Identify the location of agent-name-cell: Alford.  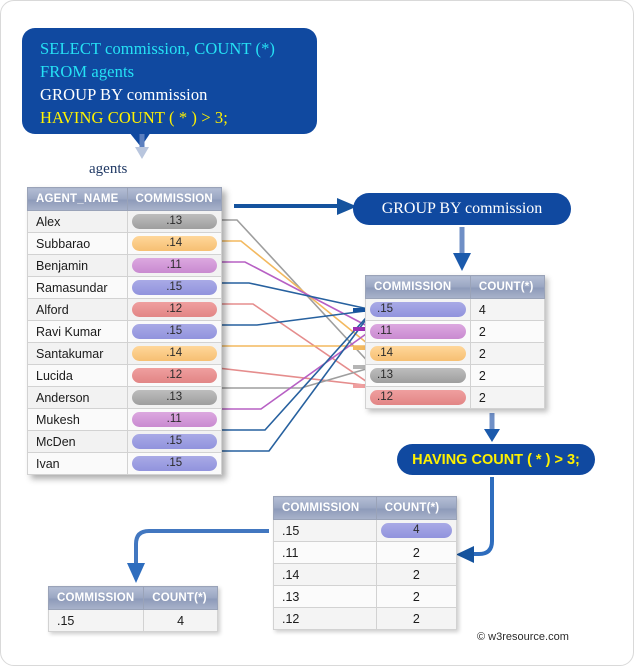
(77, 309).